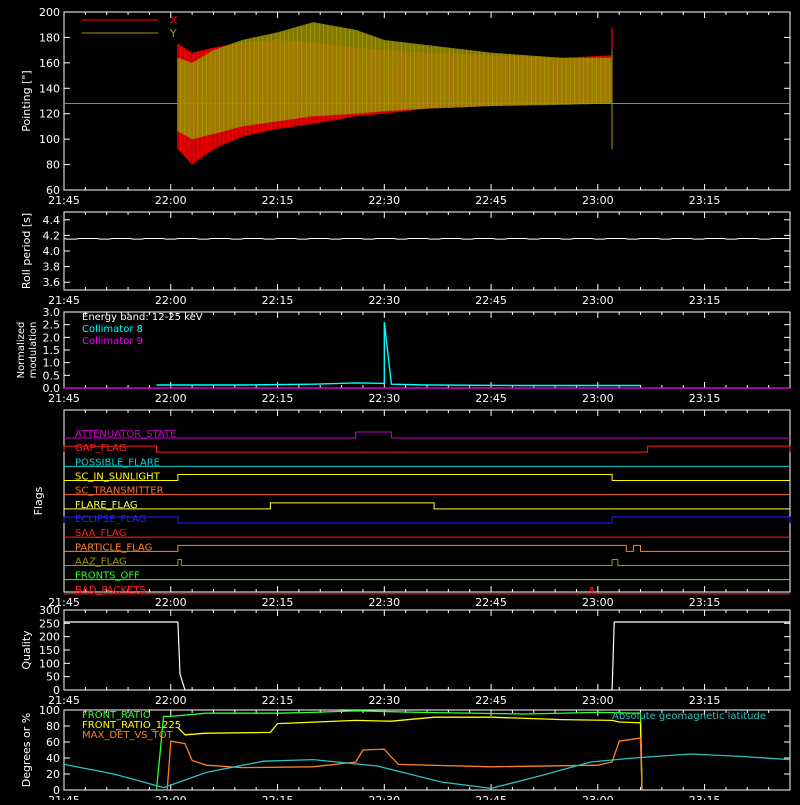 This screenshot has width=800, height=805. Describe the element at coordinates (128, 735) in the screenshot. I see `legend-label-max-det-vs-tot: MAX_DET_VS_TOT` at that location.